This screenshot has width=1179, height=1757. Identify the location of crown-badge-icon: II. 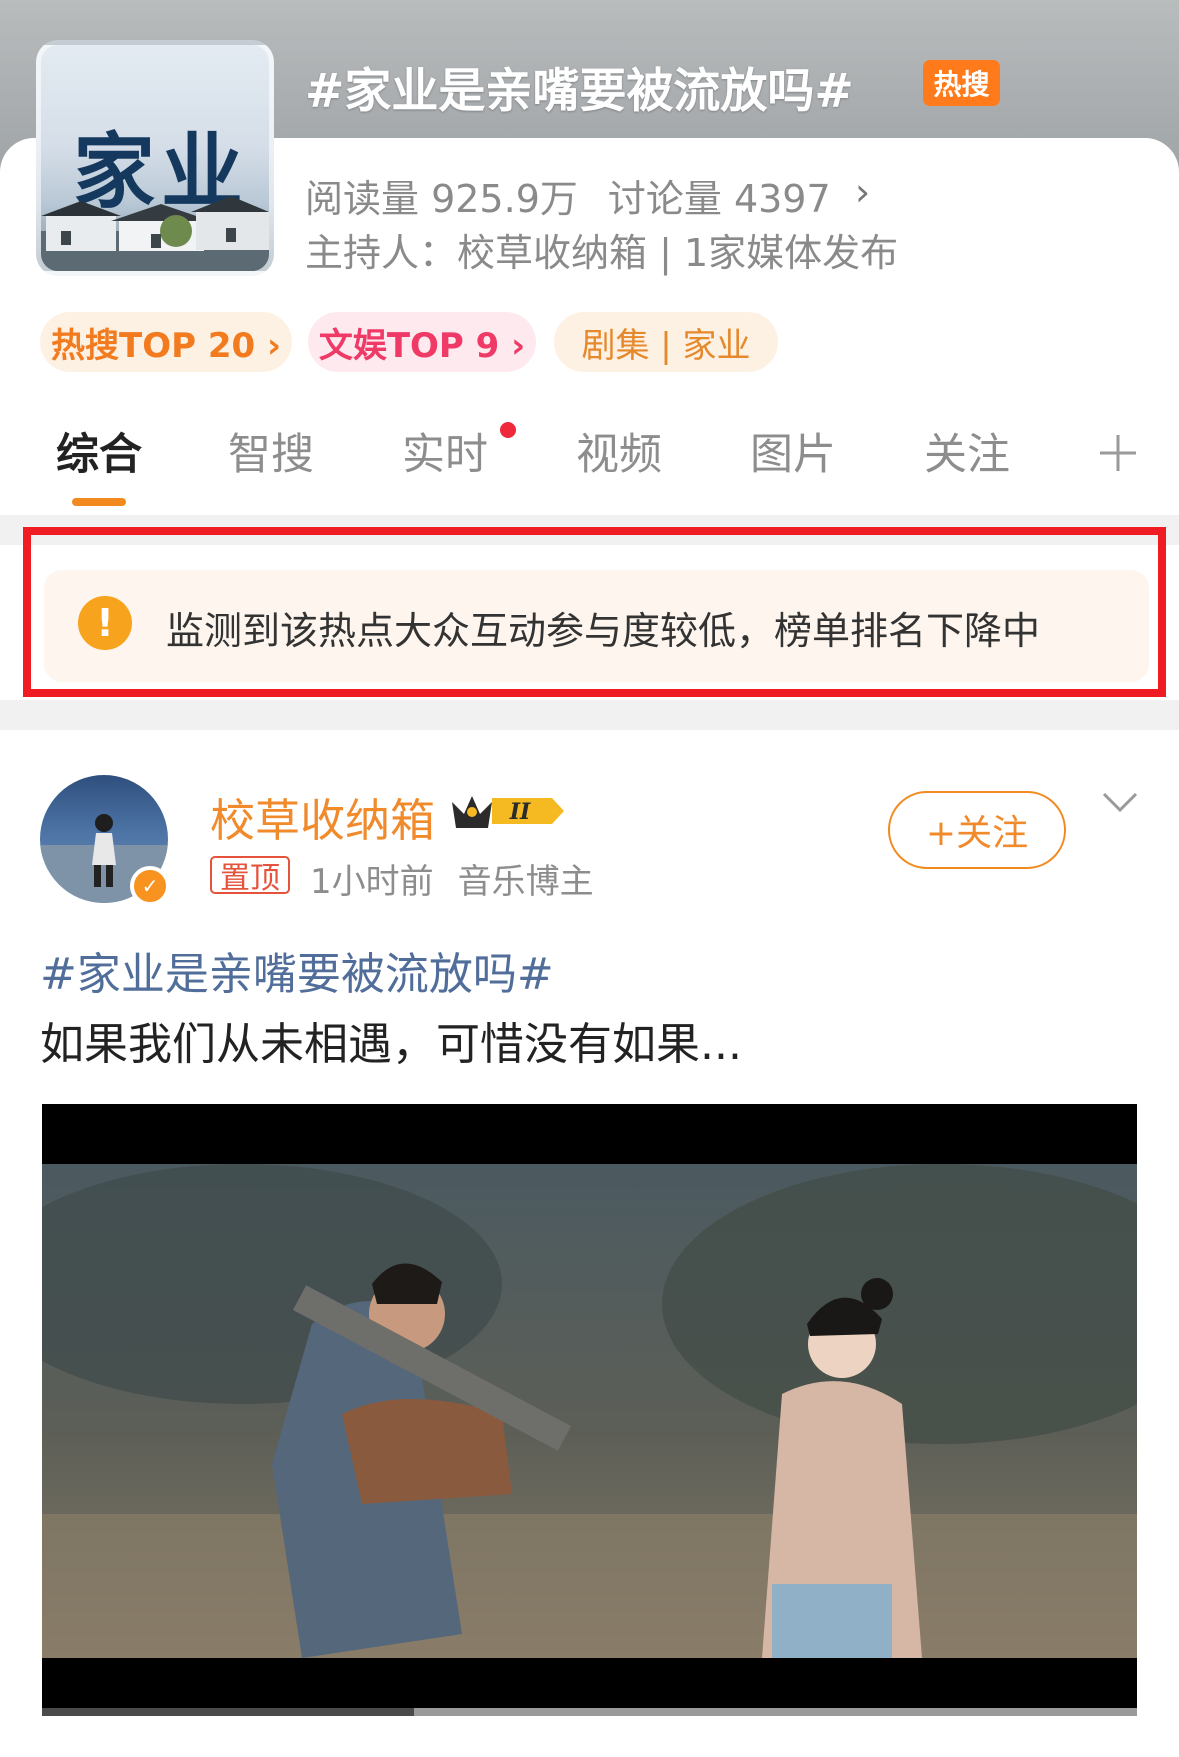
(507, 811).